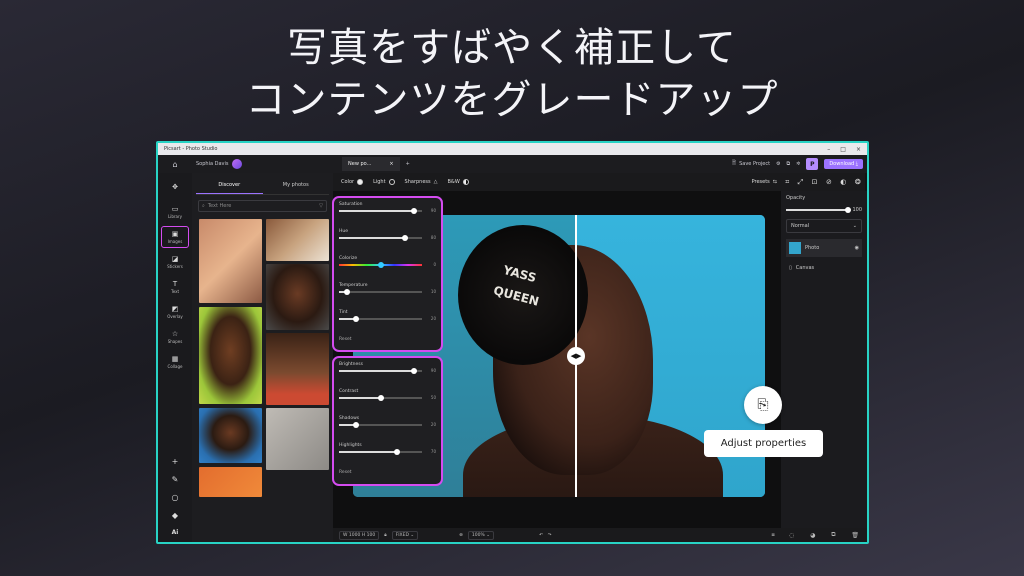 The width and height of the screenshot is (1024, 576). What do you see at coordinates (175, 362) in the screenshot?
I see `rail-item-collage: ▦ Collage` at bounding box center [175, 362].